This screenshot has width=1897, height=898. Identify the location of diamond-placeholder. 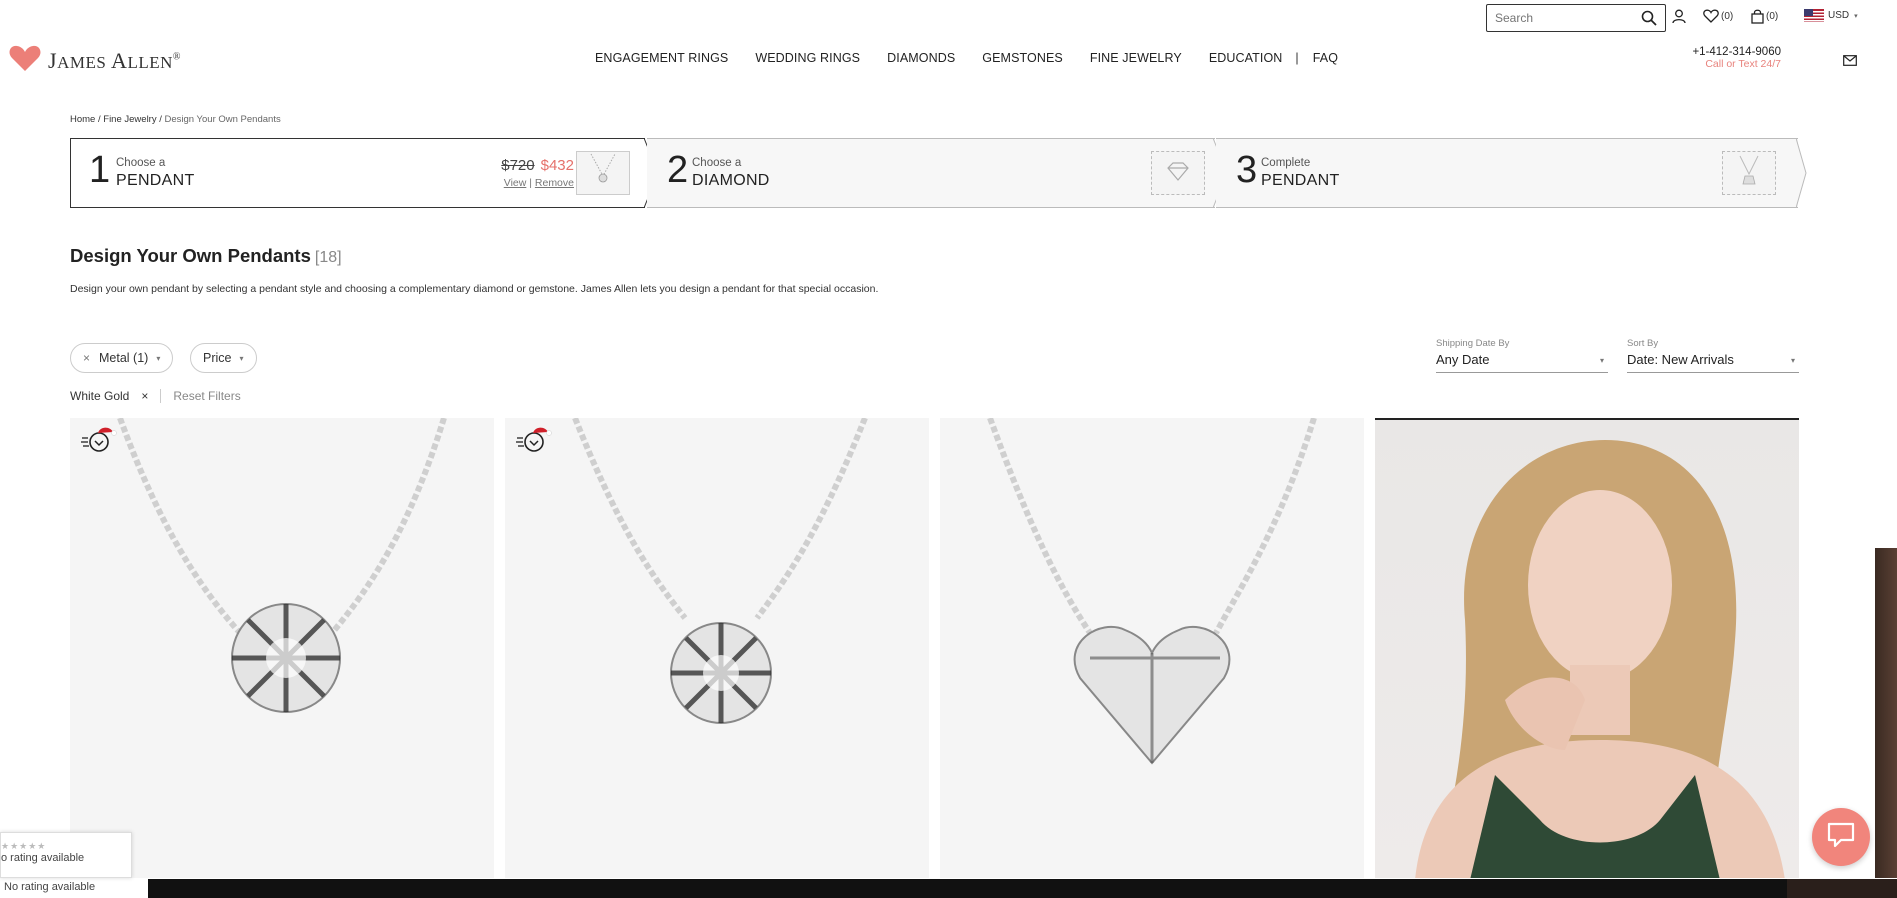
(1178, 173).